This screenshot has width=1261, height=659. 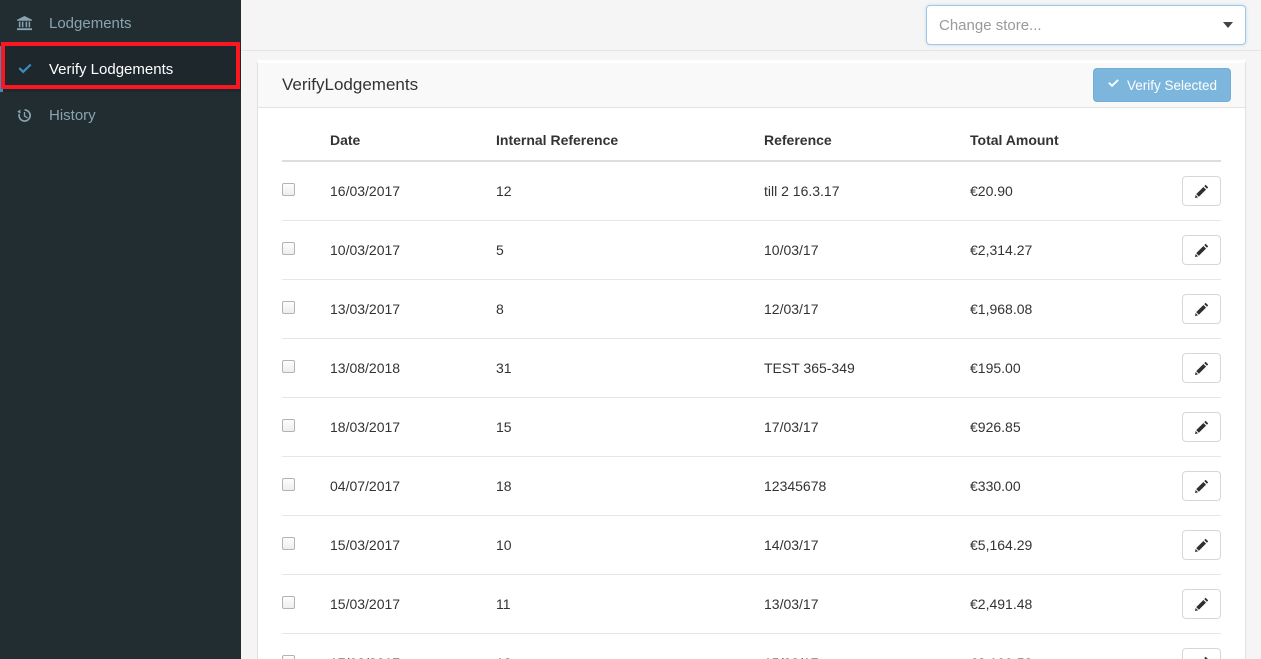 I want to click on table-row: 16/03/2017 12 till 2 16.3.17 €20.90, so click(x=751, y=191).